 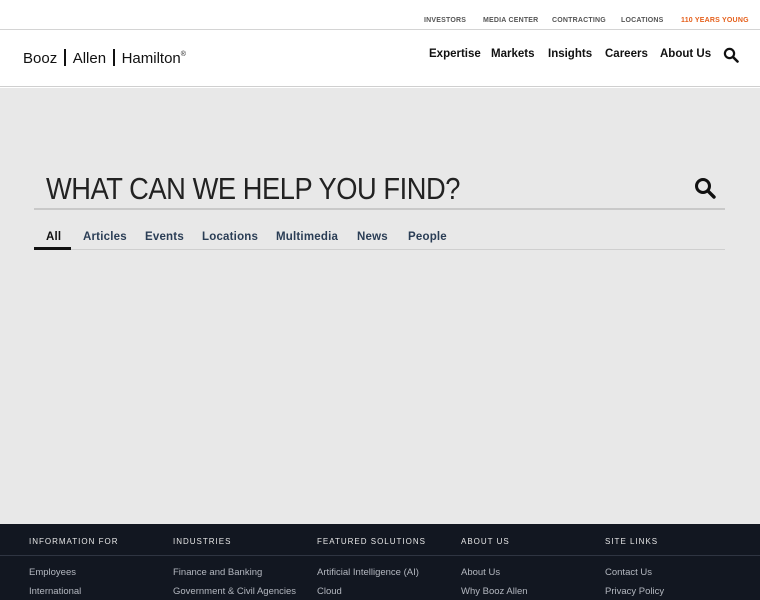 I want to click on nav-careers: Careers, so click(x=626, y=54).